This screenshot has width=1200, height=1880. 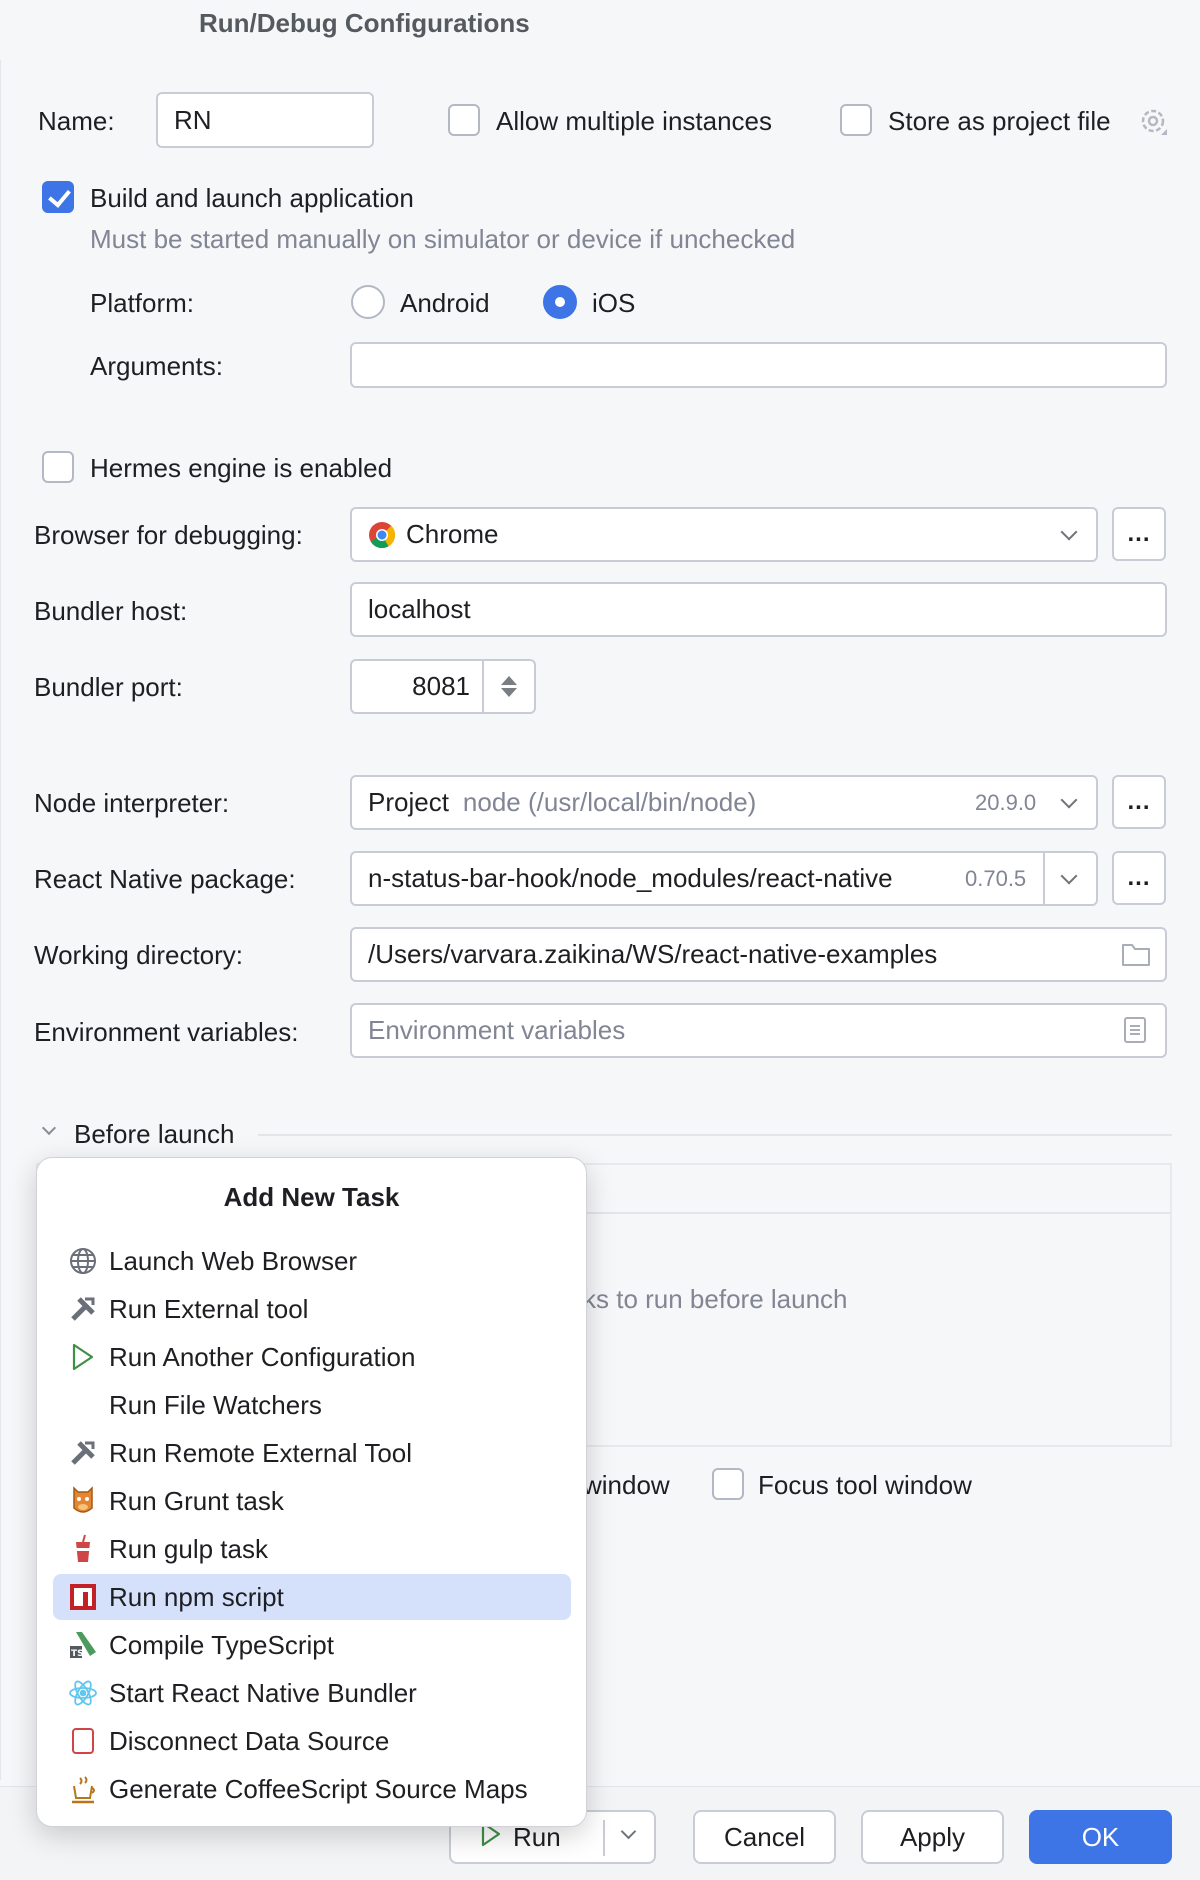 What do you see at coordinates (312, 1501) in the screenshot?
I see `menu-item-run-grunt-task: Run Grunt task` at bounding box center [312, 1501].